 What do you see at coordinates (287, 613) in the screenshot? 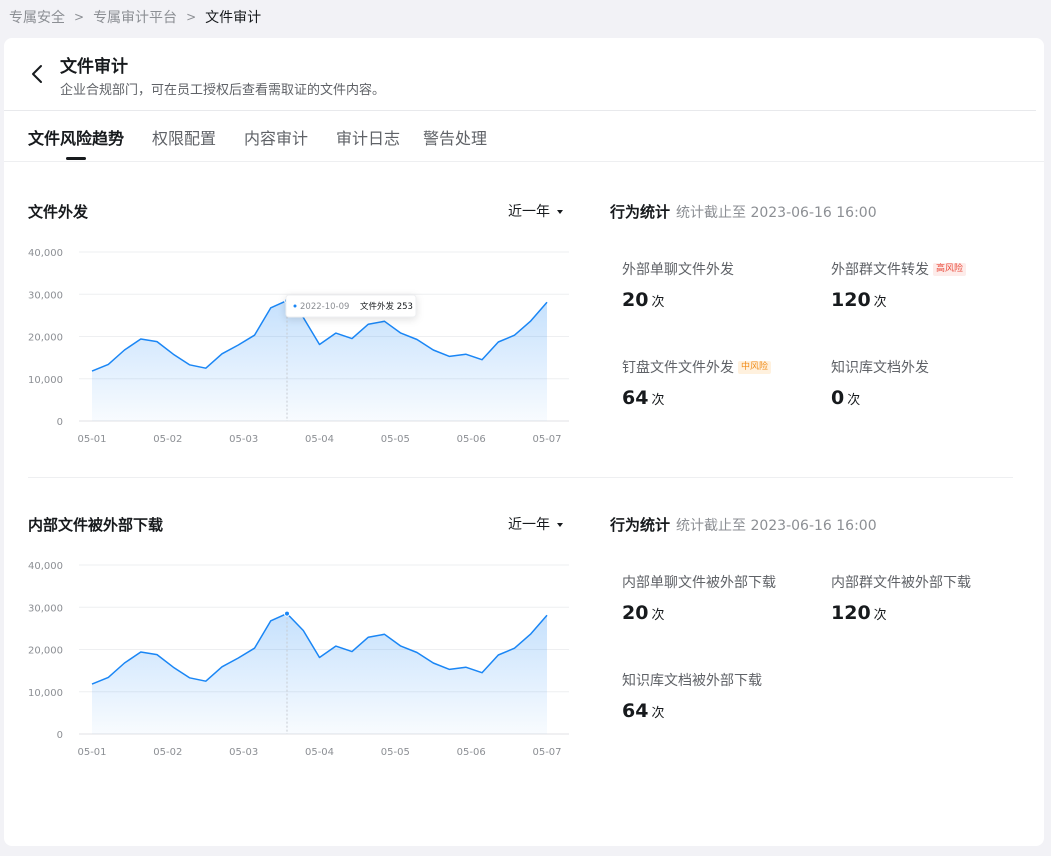
I see `highlight-point` at bounding box center [287, 613].